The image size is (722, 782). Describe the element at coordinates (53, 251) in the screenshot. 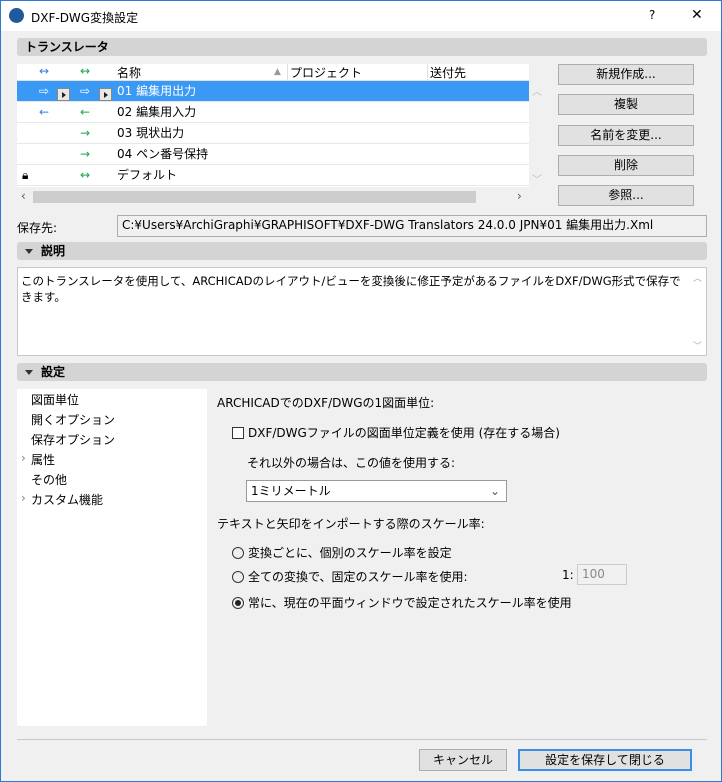

I see `description-section-title: 説明` at that location.